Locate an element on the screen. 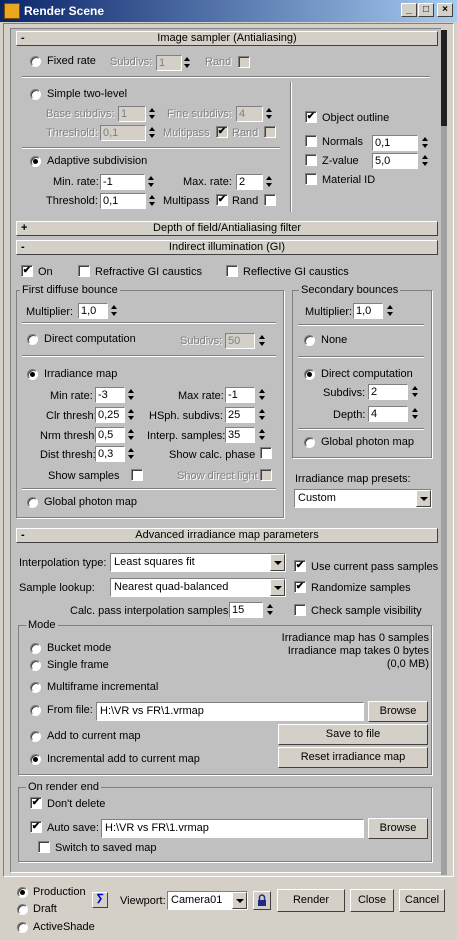  maximize-button: □ is located at coordinates (426, 10).